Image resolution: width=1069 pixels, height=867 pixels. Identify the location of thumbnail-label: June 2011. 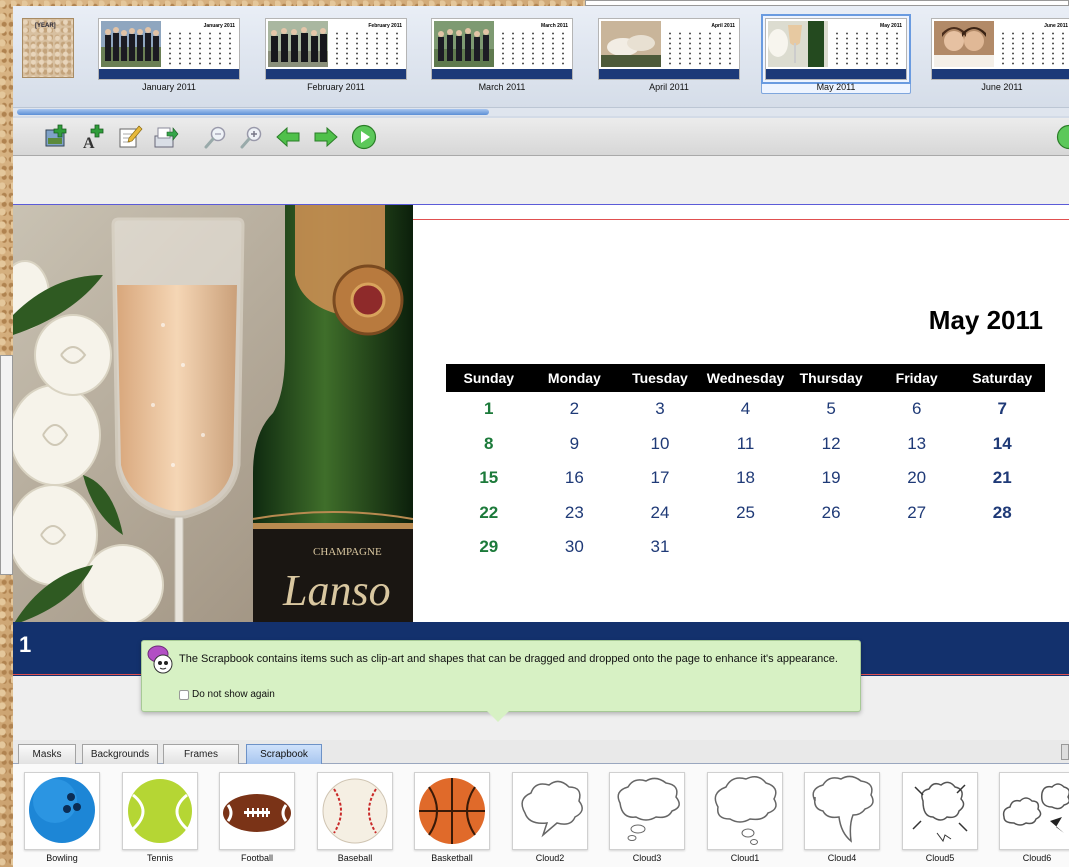
(1002, 87).